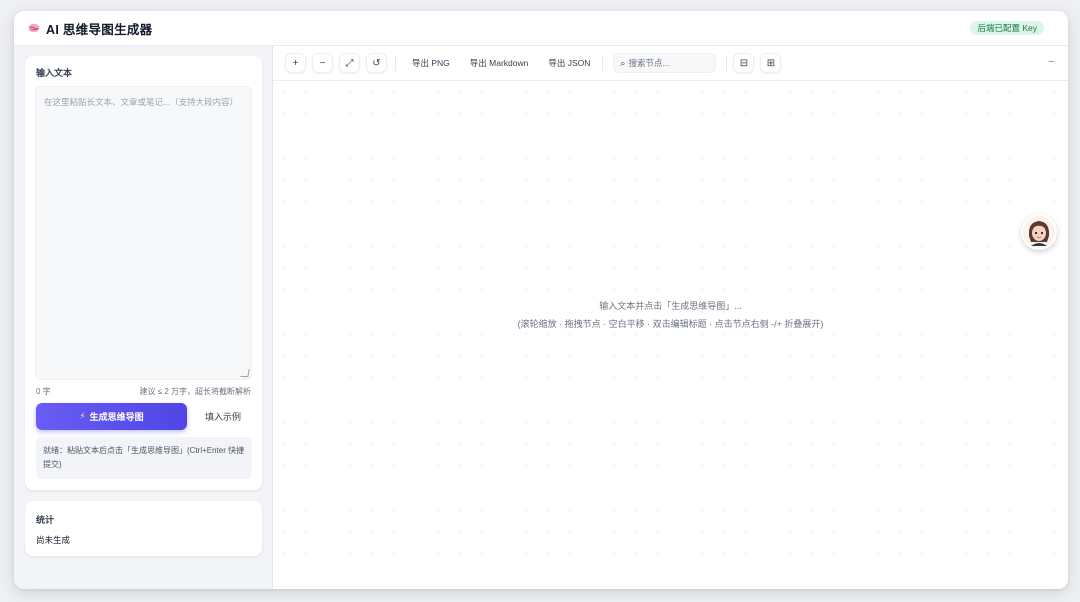 The image size is (1080, 602). I want to click on count-row: 0 字 建议 ≤ 2 万字，超长将截断解析, so click(143, 391).